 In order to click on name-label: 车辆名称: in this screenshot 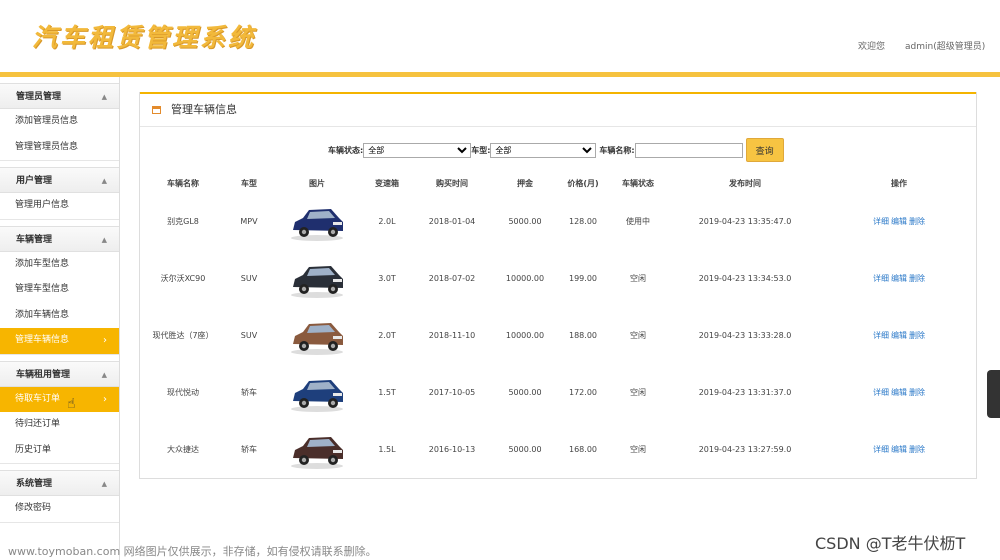, I will do `click(617, 150)`.